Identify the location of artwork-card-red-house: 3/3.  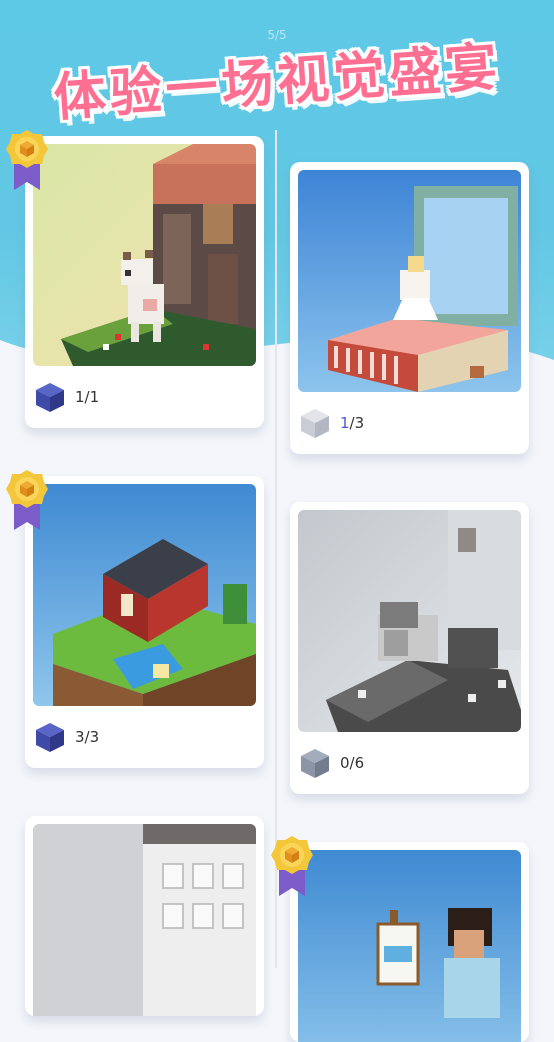
(144, 622).